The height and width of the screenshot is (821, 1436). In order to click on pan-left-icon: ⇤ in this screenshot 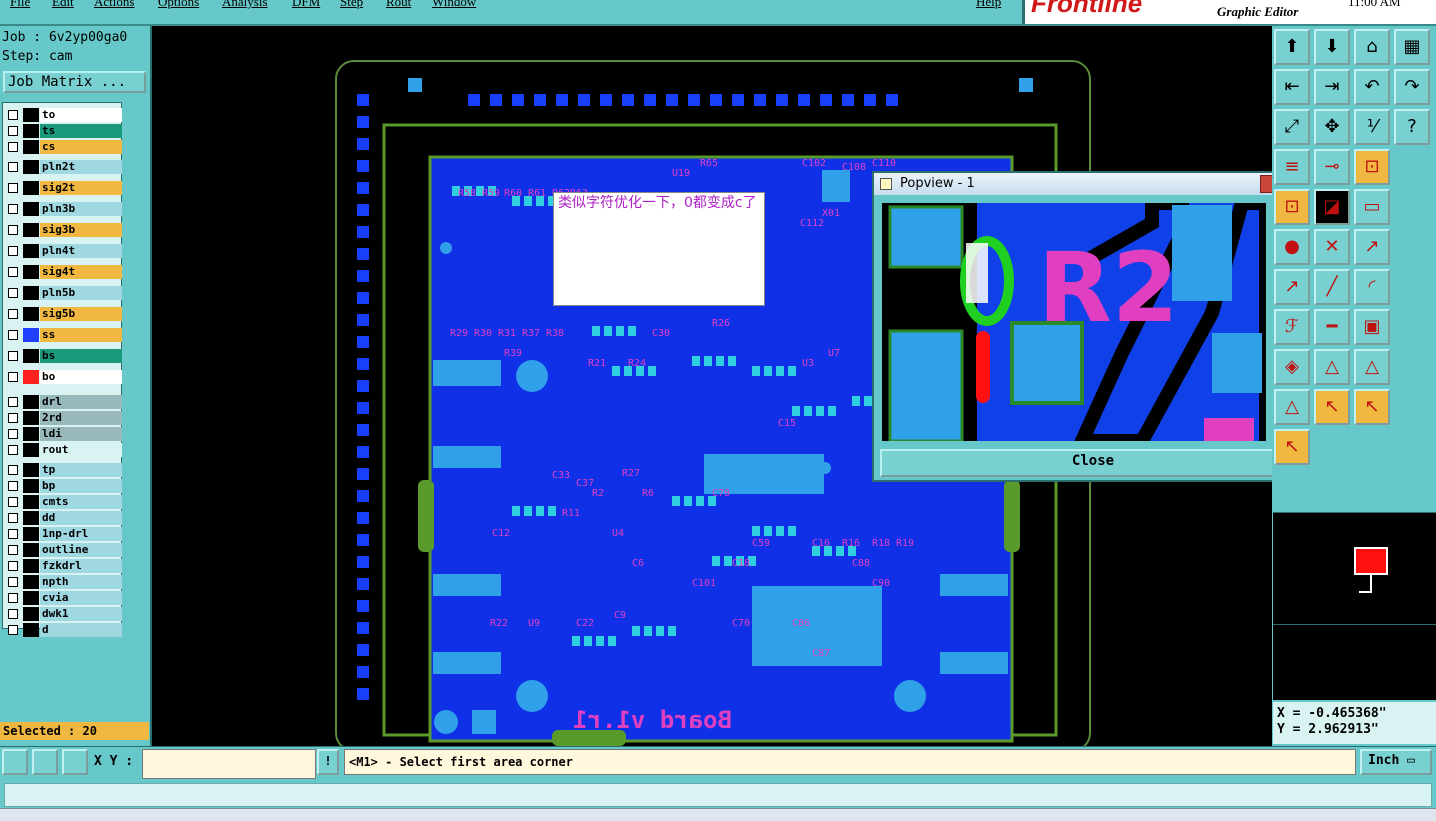, I will do `click(1292, 87)`.